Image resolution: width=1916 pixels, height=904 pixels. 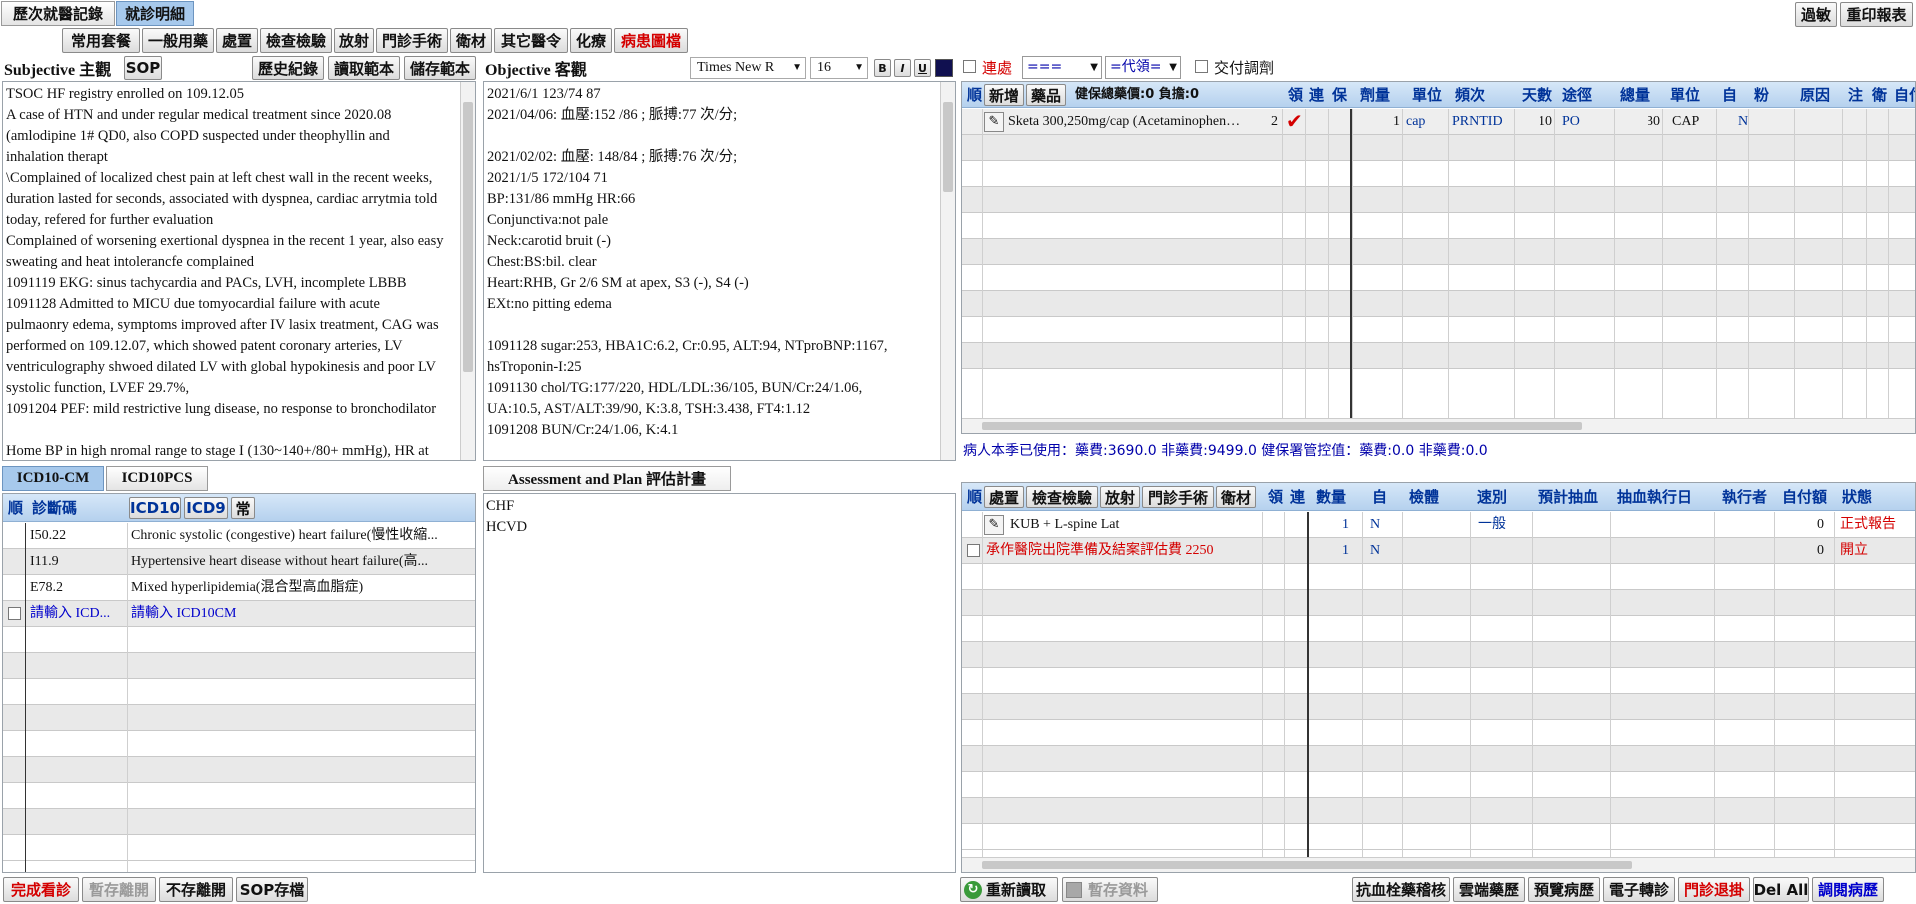 What do you see at coordinates (607, 478) in the screenshot?
I see `tab-assessment-plan: Assessment and Plan 評估計畫` at bounding box center [607, 478].